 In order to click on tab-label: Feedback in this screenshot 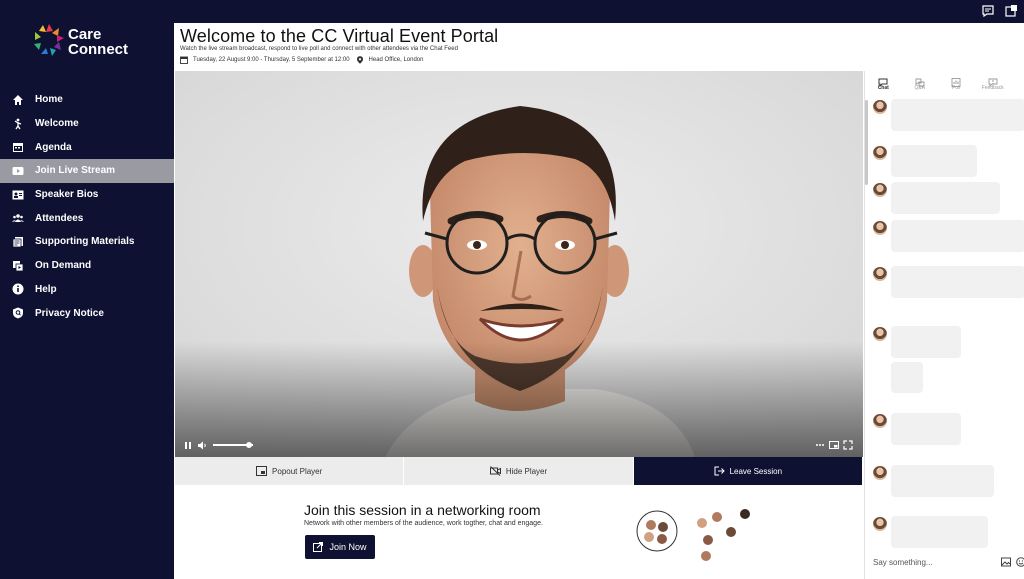, I will do `click(992, 88)`.